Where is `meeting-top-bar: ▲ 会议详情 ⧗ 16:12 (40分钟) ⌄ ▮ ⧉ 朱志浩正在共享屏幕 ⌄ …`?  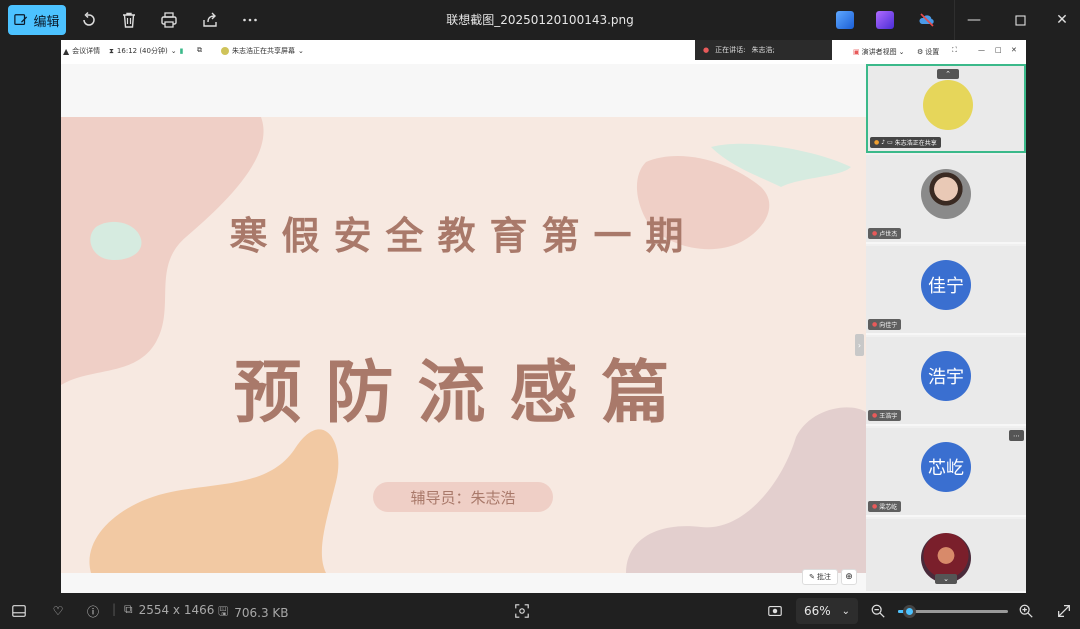
meeting-top-bar: ▲ 会议详情 ⧗ 16:12 (40分钟) ⌄ ▮ ⧉ 朱志浩正在共享屏幕 ⌄ … is located at coordinates (543, 52).